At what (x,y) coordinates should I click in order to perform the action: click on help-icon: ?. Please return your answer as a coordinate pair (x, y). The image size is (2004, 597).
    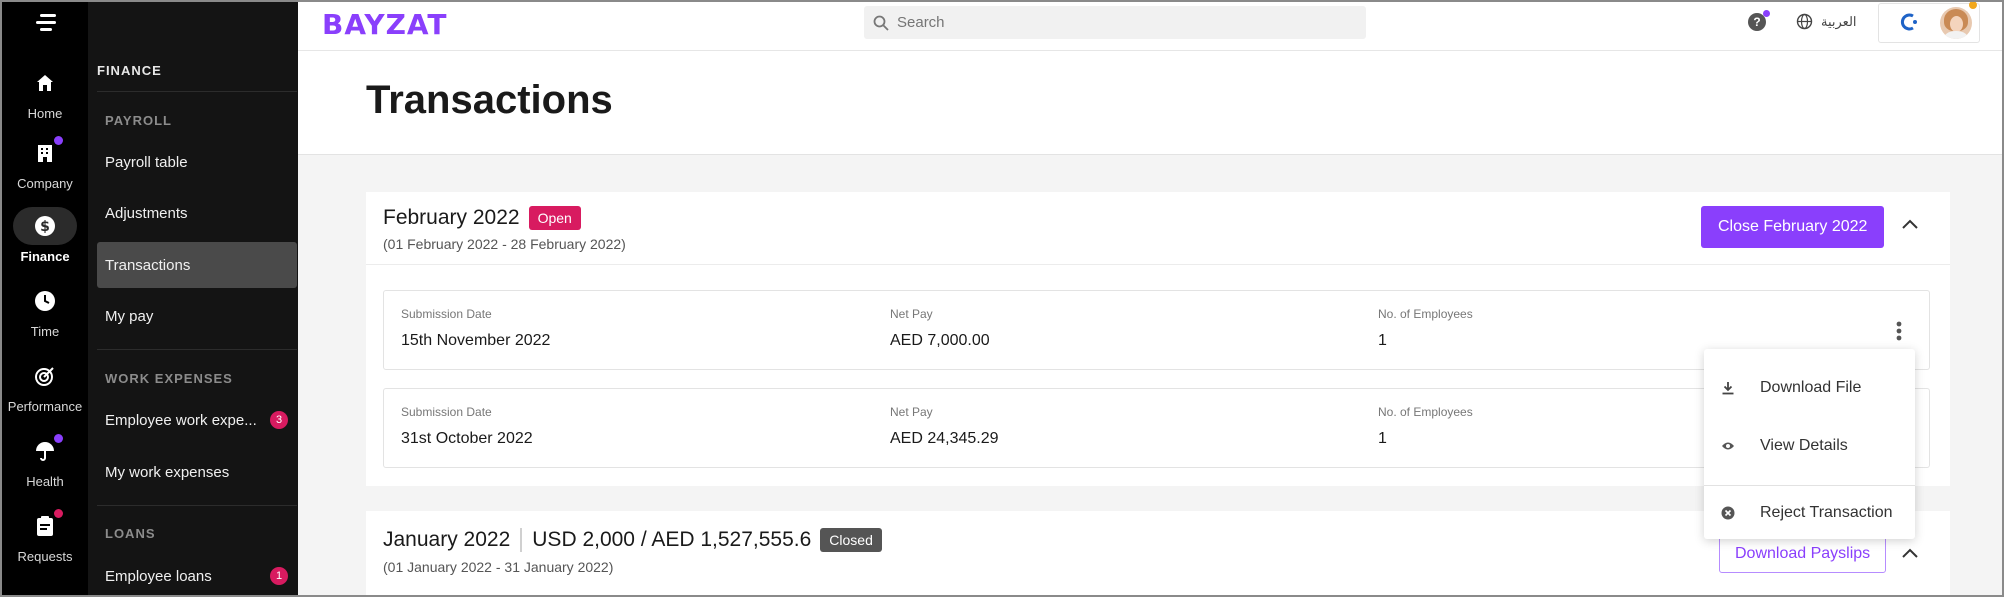
    Looking at the image, I should click on (1759, 20).